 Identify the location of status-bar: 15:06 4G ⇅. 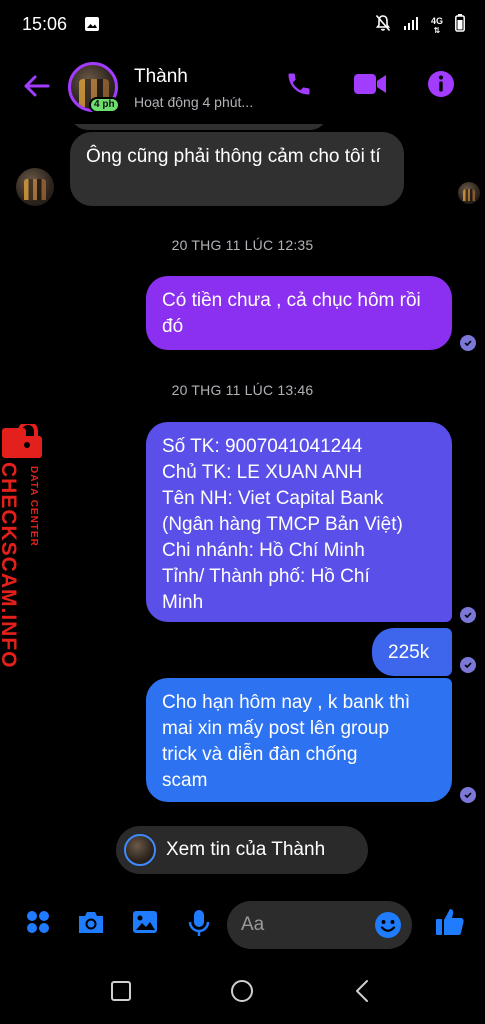
(242, 25).